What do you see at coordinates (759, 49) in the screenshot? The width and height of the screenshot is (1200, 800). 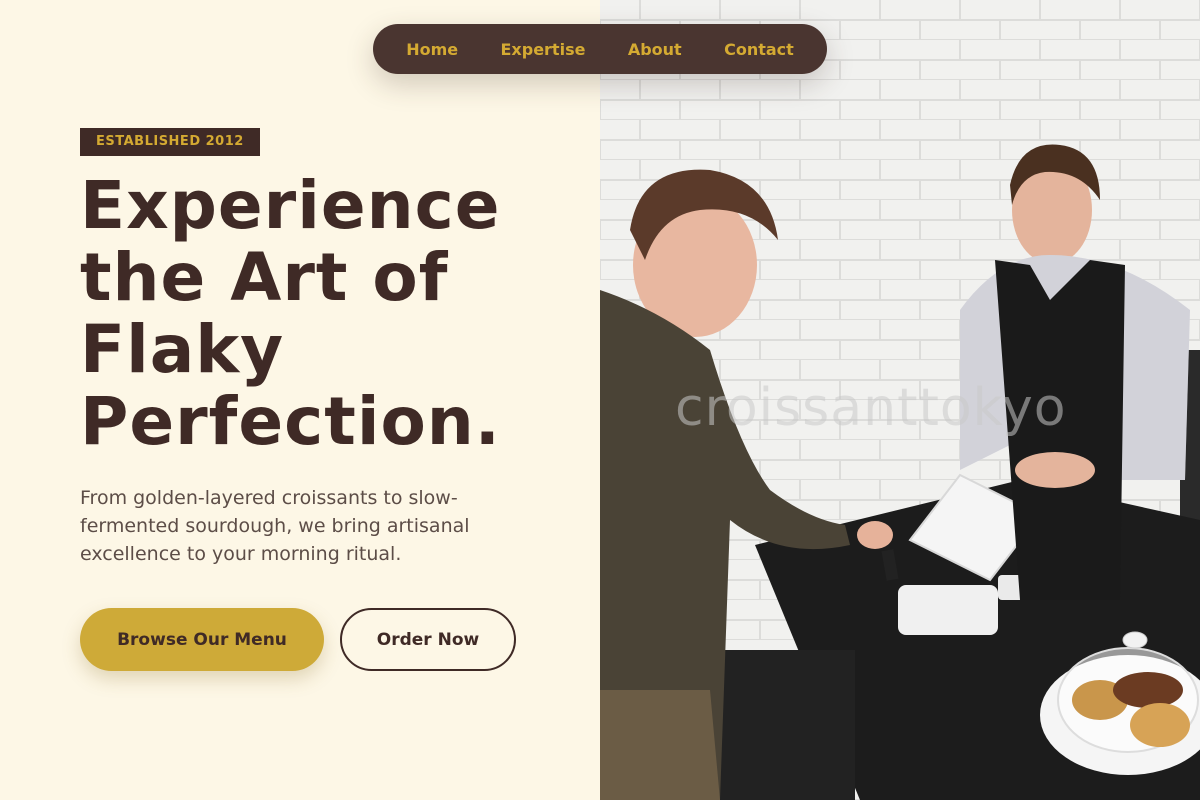 I see `nav-contact: Contact` at bounding box center [759, 49].